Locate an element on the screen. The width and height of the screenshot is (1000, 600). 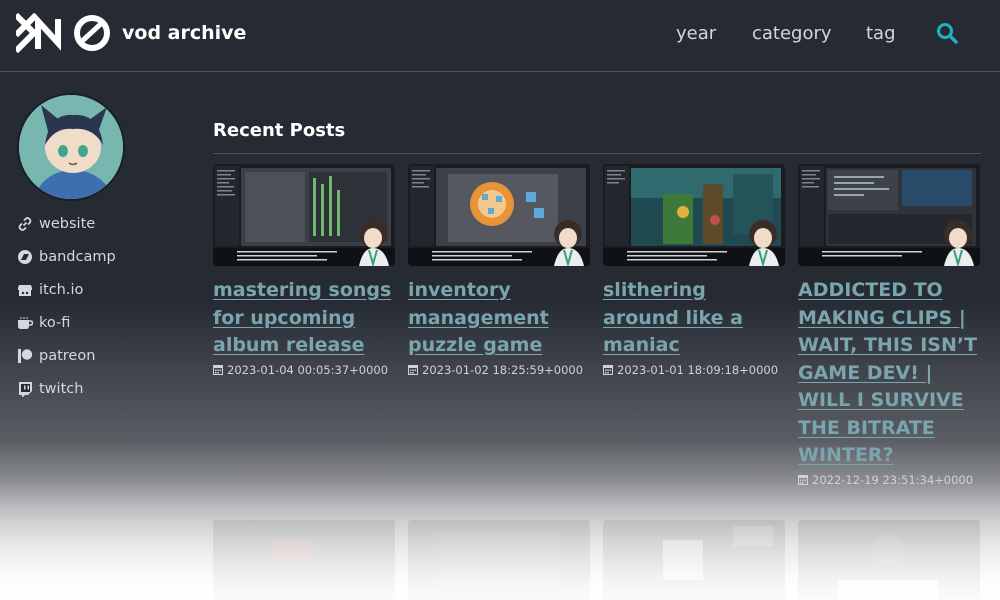
sidebar-link-kofi: ko-fi is located at coordinates (43, 323).